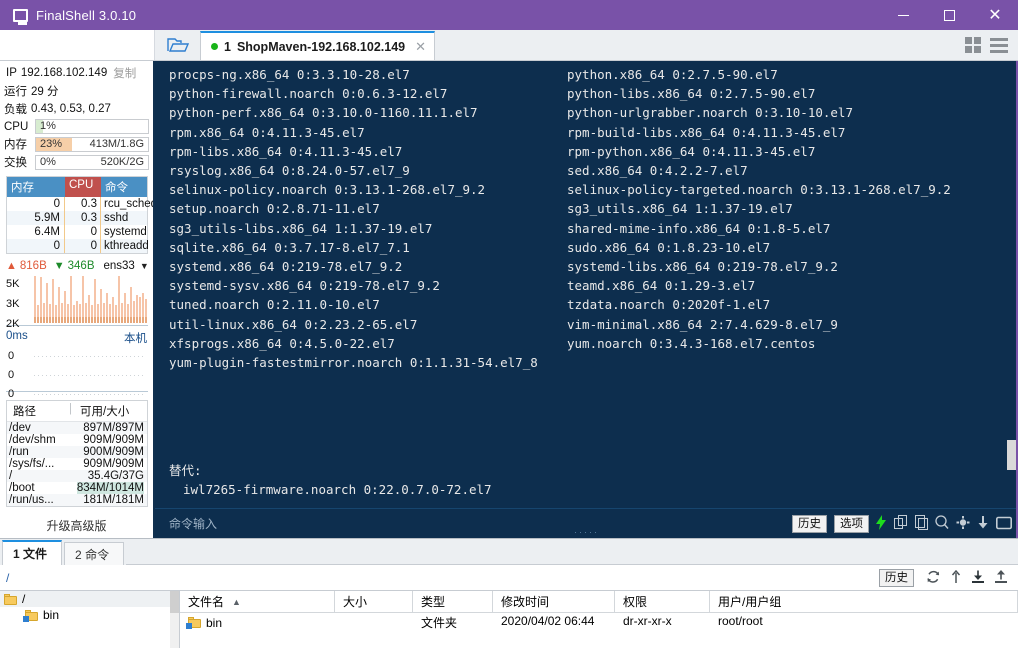 This screenshot has width=1018, height=648. Describe the element at coordinates (214, 622) in the screenshot. I see `file-name: bin` at that location.